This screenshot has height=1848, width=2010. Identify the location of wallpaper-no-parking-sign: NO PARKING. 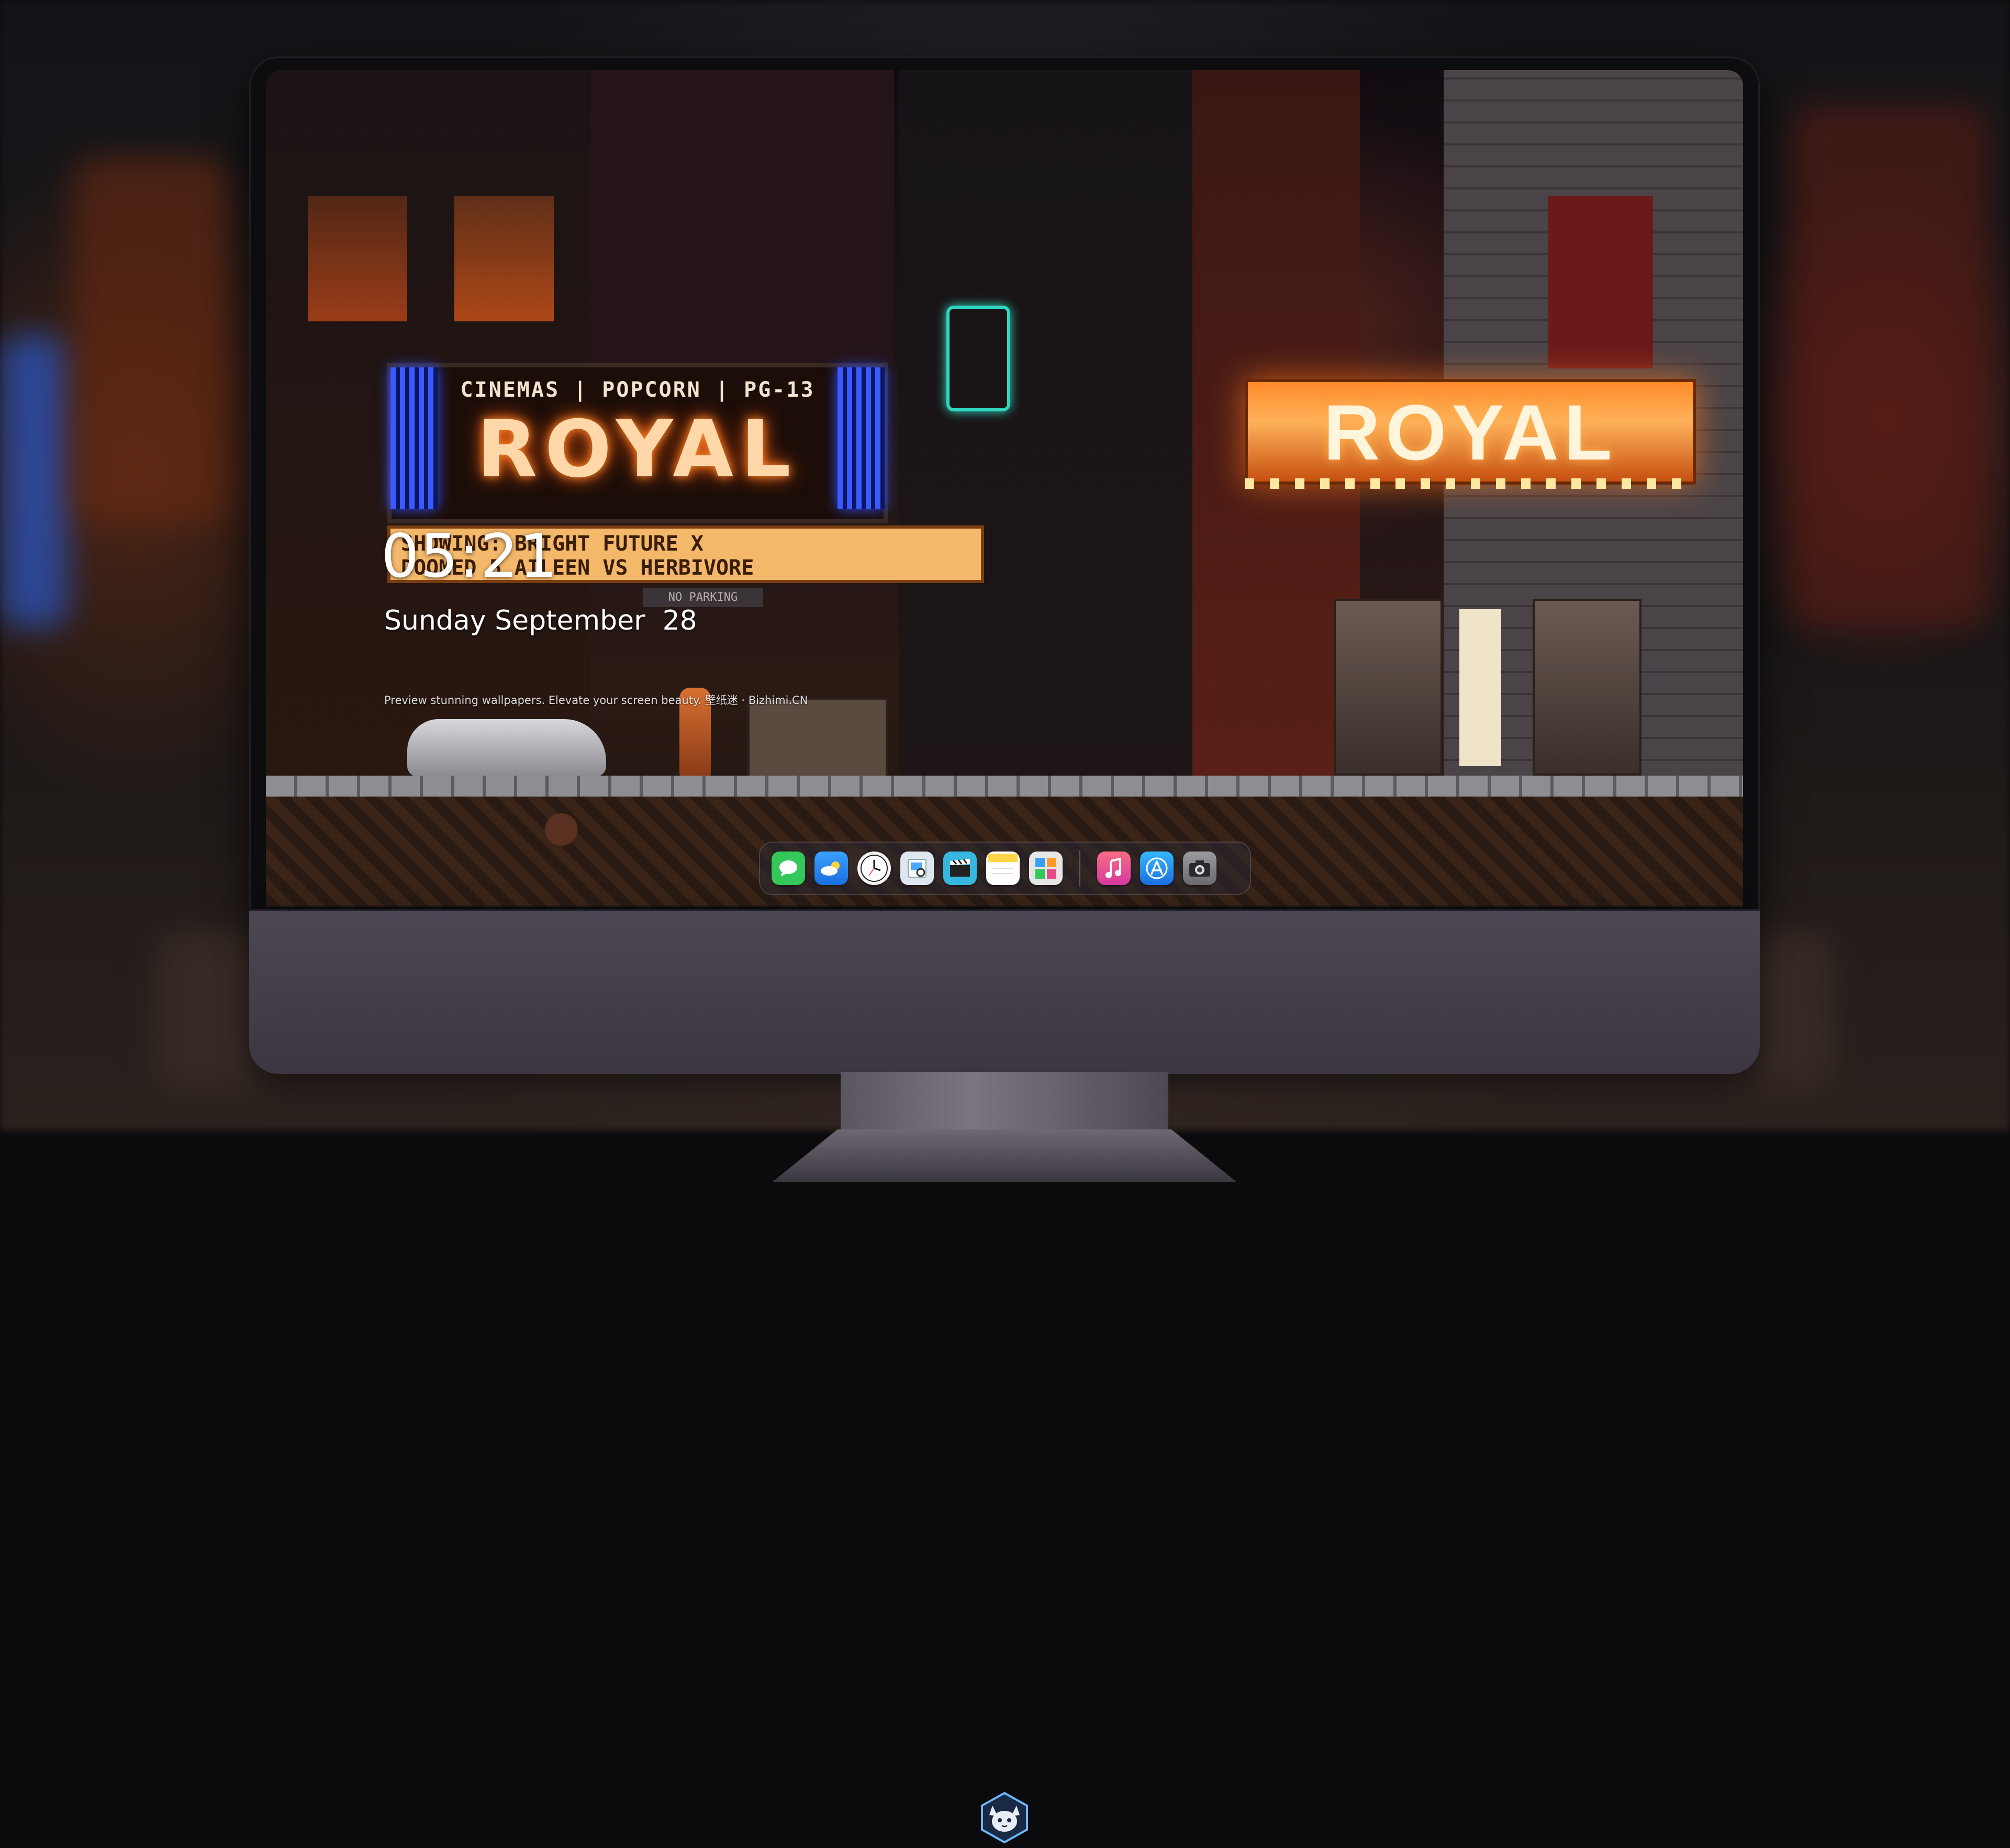
(703, 597).